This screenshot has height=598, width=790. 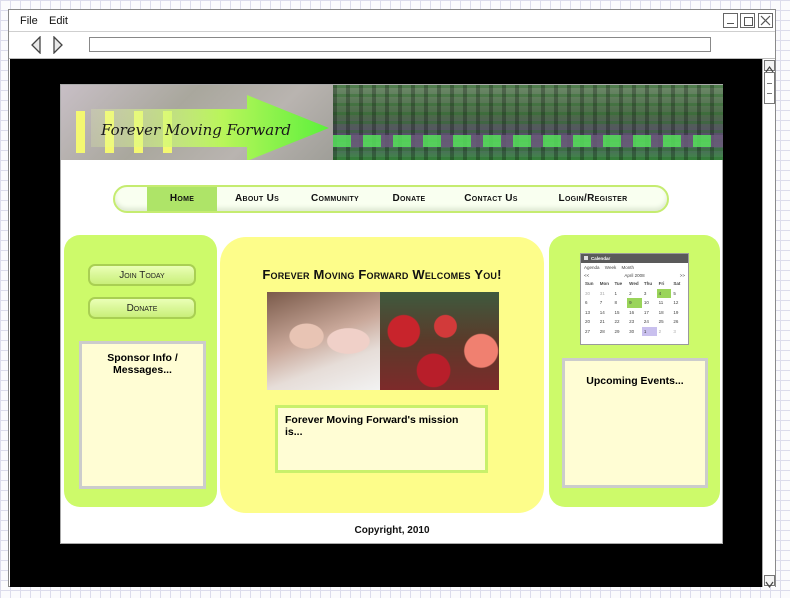 I want to click on calendar-week: 30 31 1 2 3 4 5, so click(x=634, y=293).